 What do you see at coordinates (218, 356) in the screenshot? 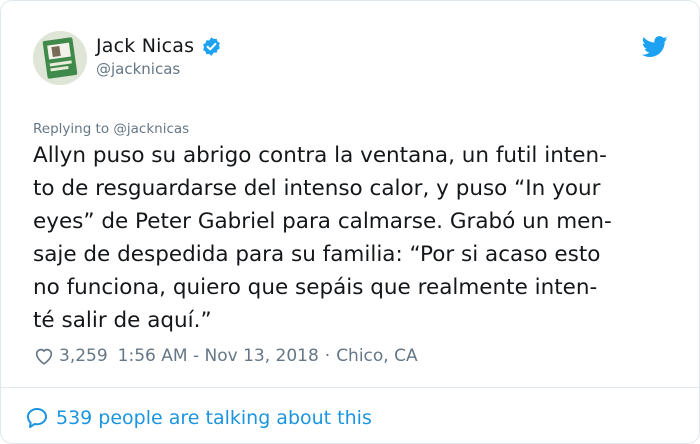
I see `timestamp: 1:56 AM - Nov 13, 2018` at bounding box center [218, 356].